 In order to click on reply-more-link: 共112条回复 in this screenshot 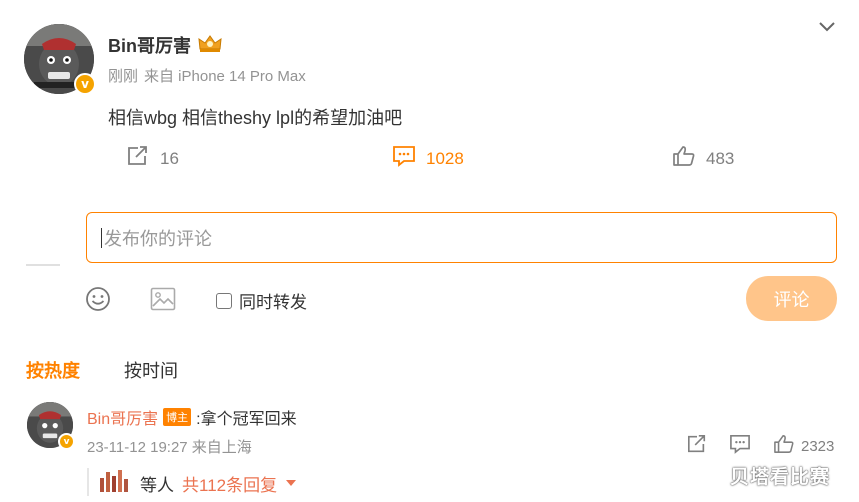, I will do `click(229, 483)`.